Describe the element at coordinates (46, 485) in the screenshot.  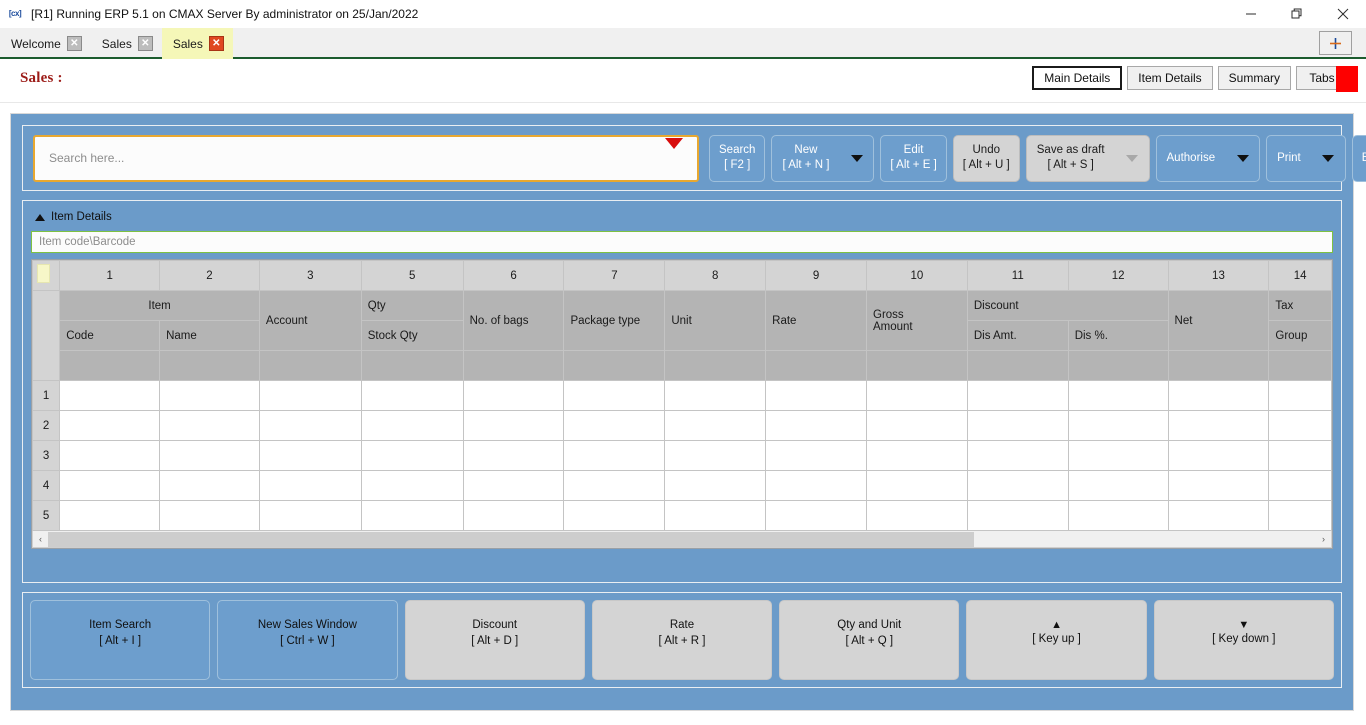
I see `row-number: 4` at that location.